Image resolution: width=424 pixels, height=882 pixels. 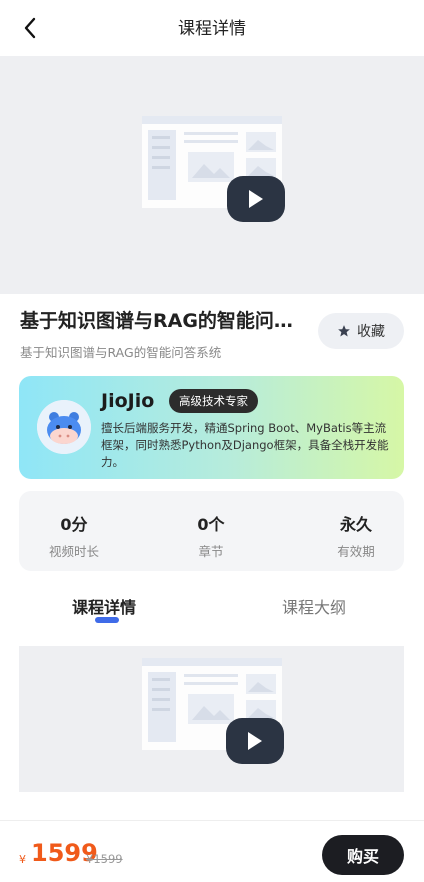 What do you see at coordinates (314, 606) in the screenshot?
I see `tab-course-outline: 课程大纲` at bounding box center [314, 606].